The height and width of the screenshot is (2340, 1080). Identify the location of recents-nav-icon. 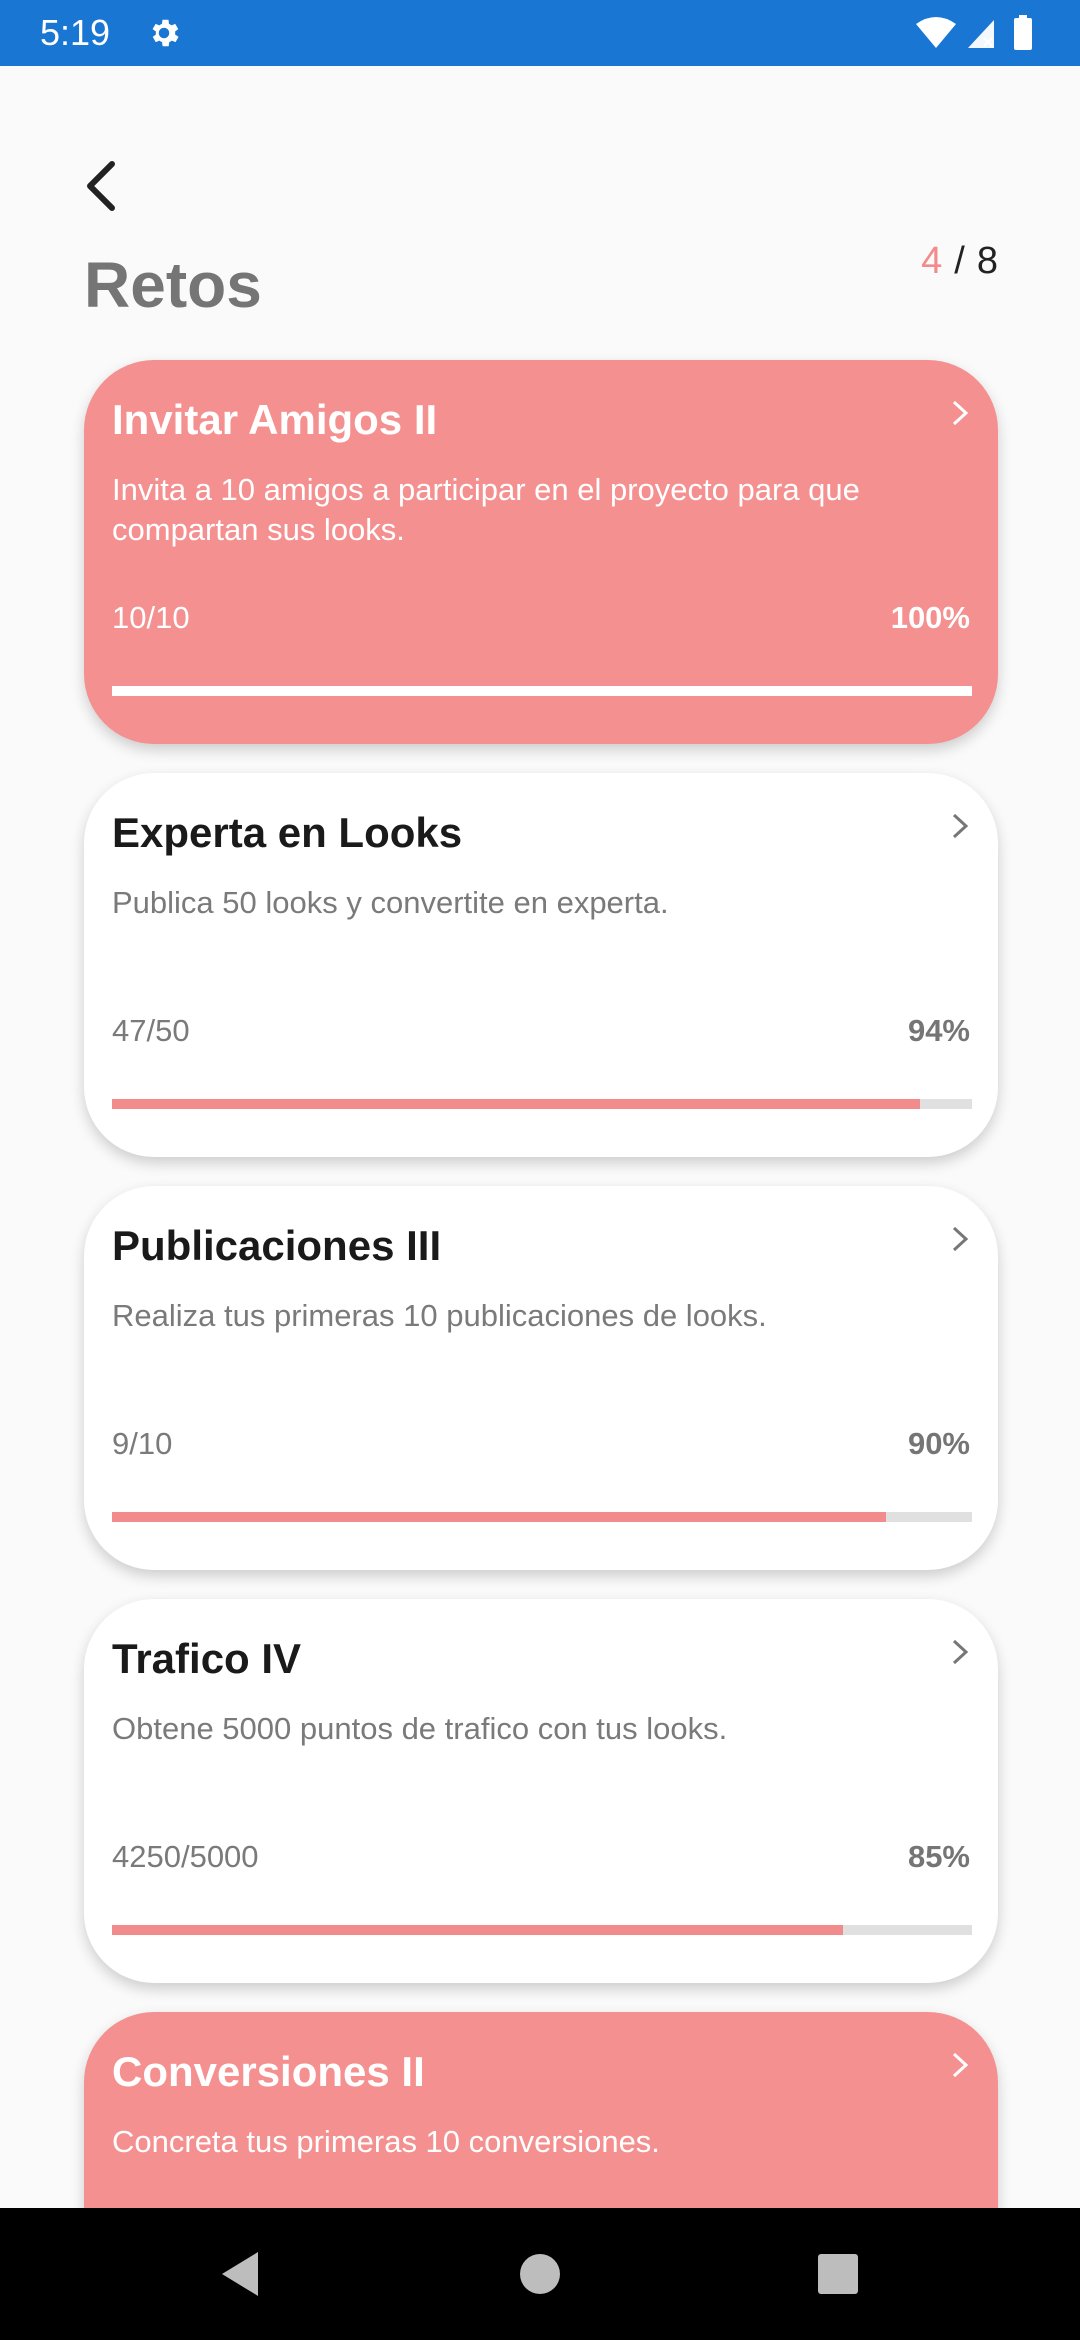
(838, 2274).